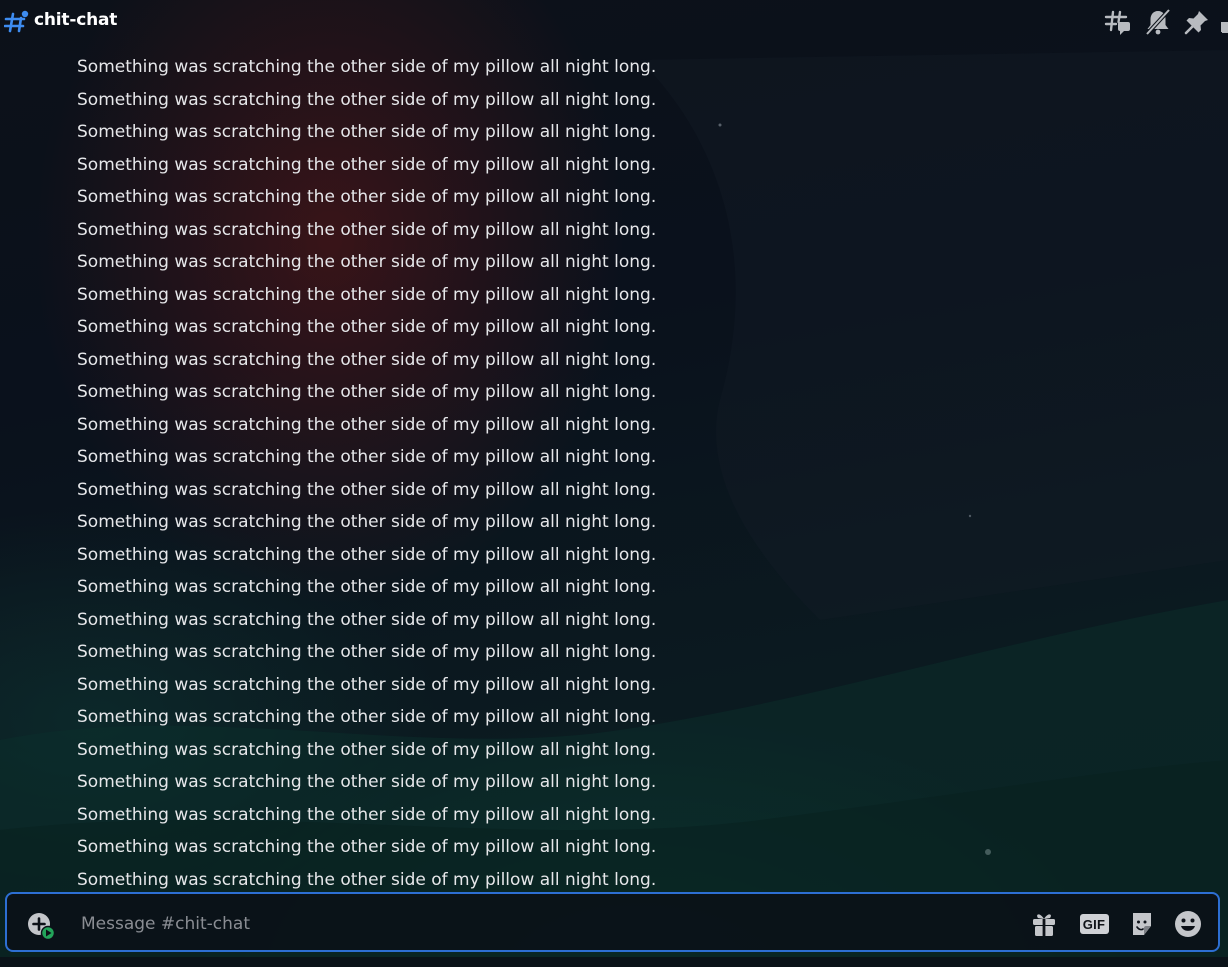  I want to click on emoji-button, so click(1188, 924).